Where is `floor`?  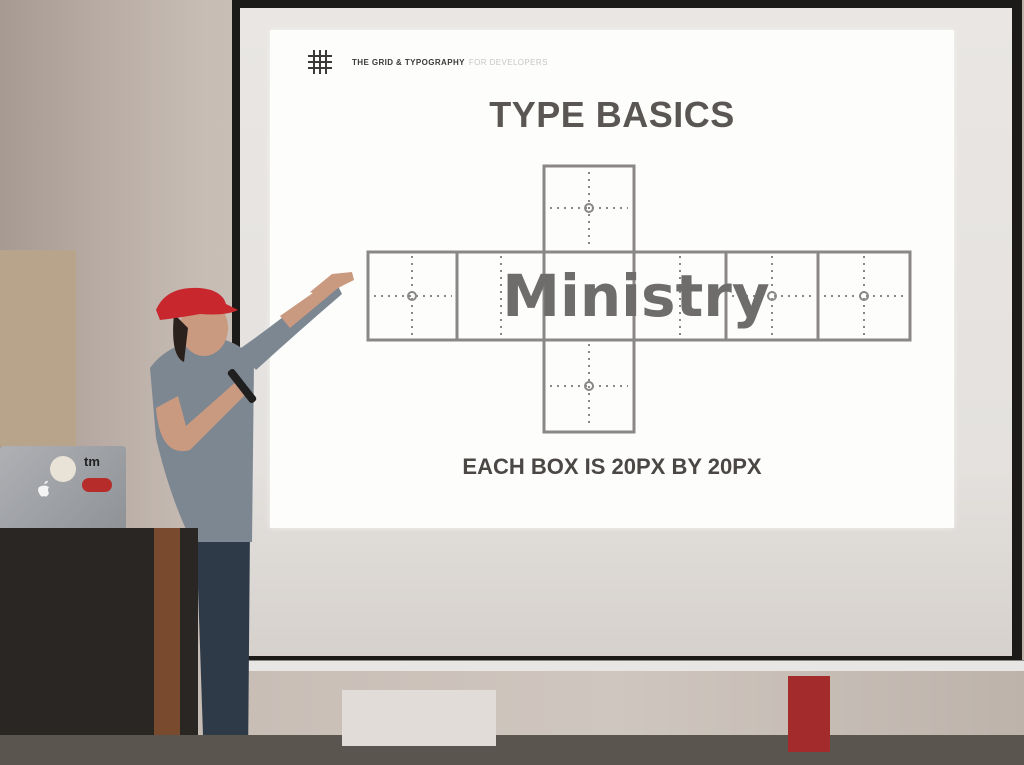 floor is located at coordinates (512, 750).